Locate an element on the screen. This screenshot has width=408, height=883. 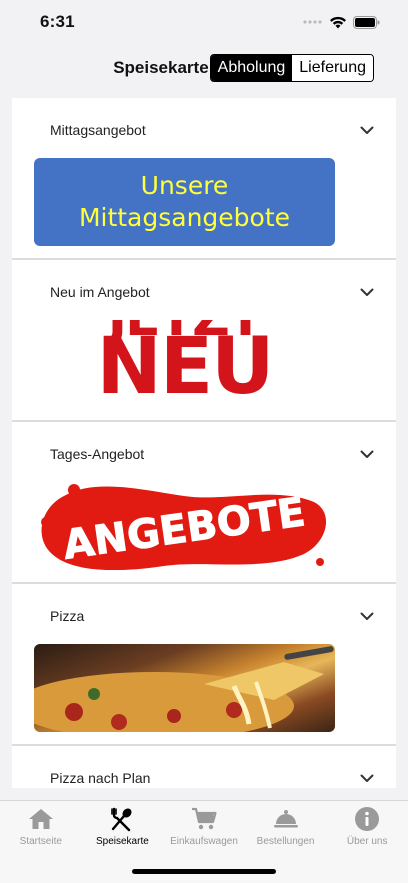
category-name: Pizza nach Plan is located at coordinates (100, 778).